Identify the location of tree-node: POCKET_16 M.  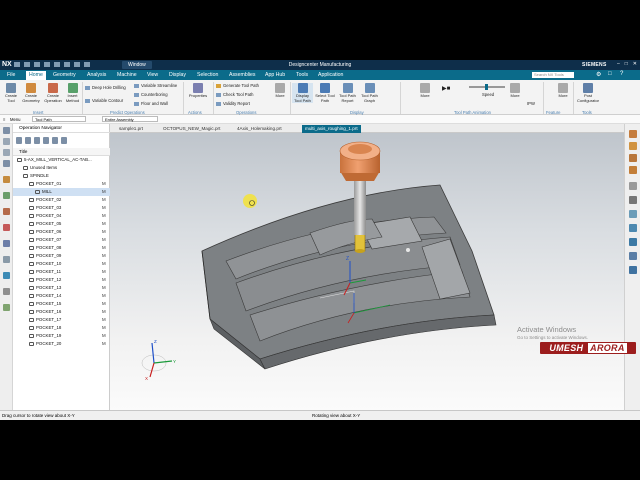
(61, 312).